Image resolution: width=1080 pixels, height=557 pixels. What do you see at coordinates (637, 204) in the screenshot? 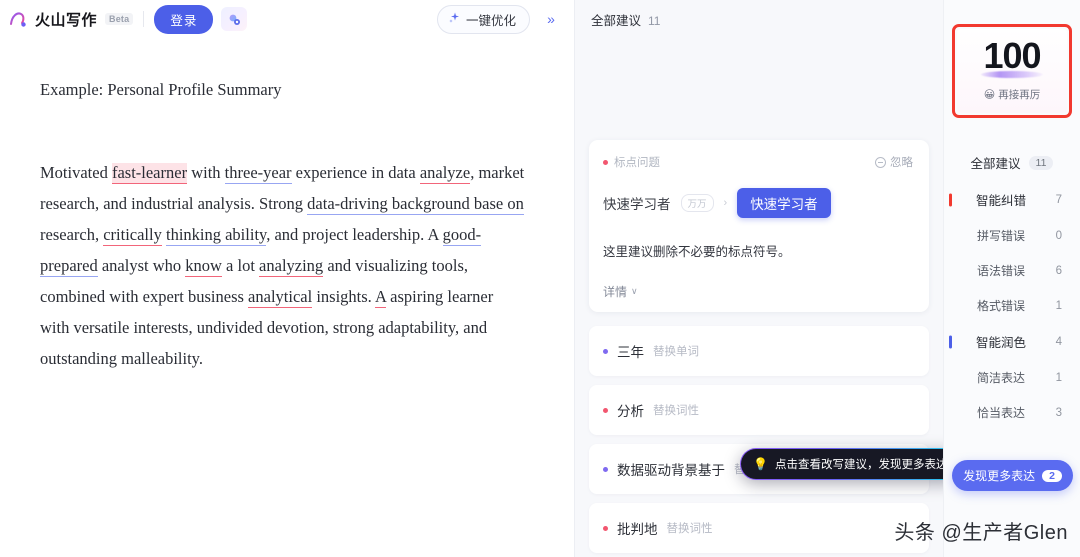
I see `original-word: 快速学习者` at bounding box center [637, 204].